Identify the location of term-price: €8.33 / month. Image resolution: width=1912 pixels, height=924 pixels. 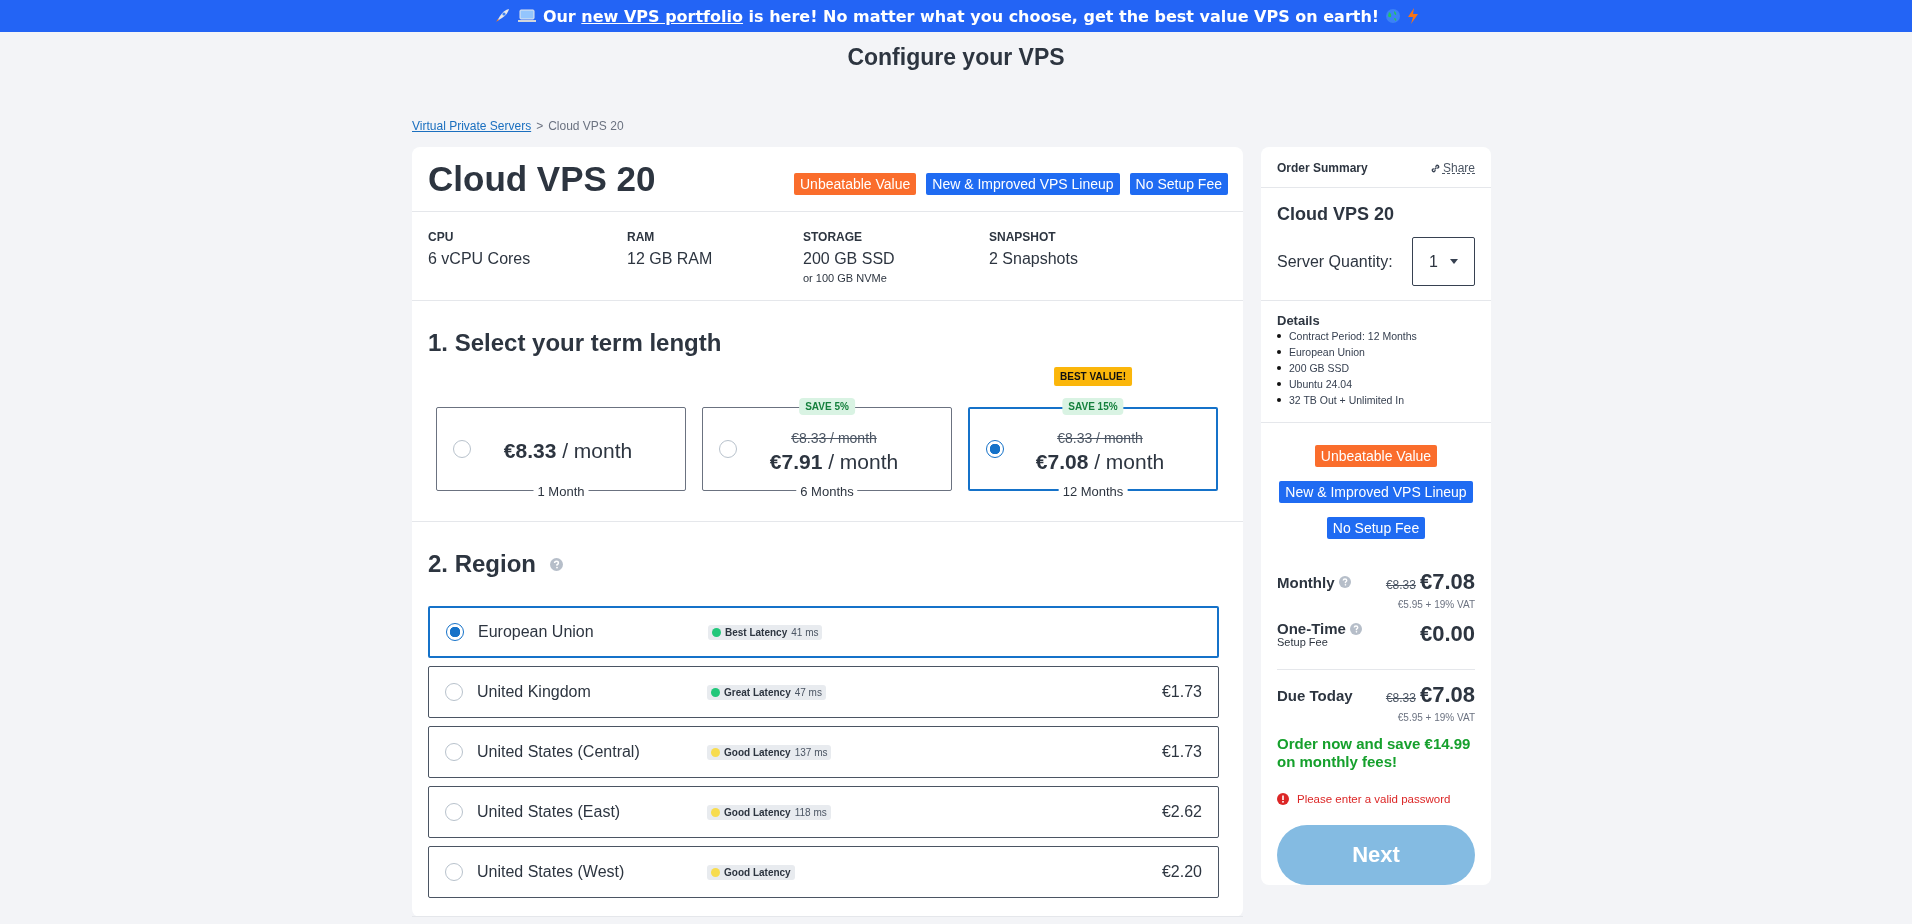
(568, 451).